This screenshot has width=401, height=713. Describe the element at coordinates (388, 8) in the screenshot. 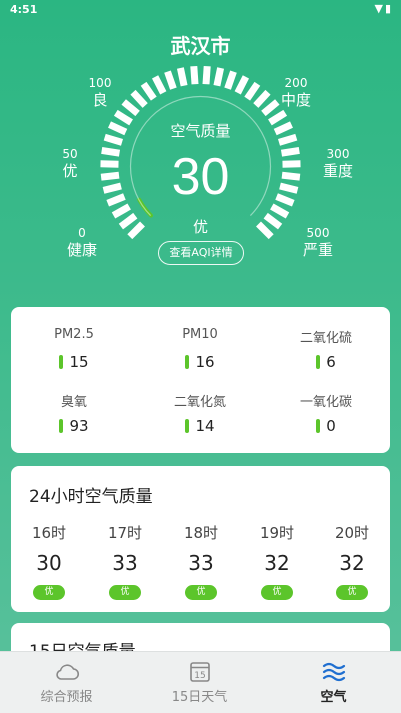

I see `battery-icon: ▮` at that location.